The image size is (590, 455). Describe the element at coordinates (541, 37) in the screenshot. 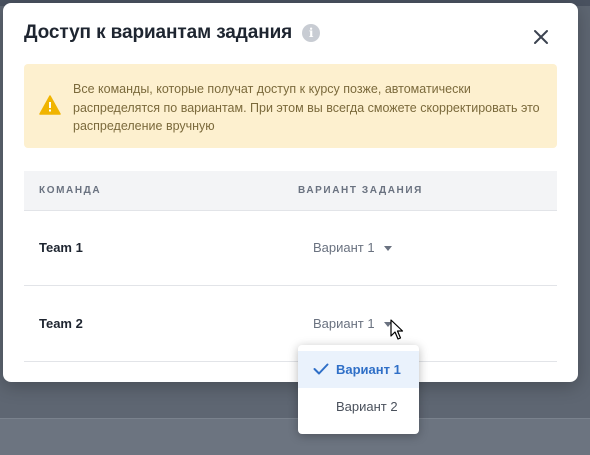

I see `close-icon` at that location.